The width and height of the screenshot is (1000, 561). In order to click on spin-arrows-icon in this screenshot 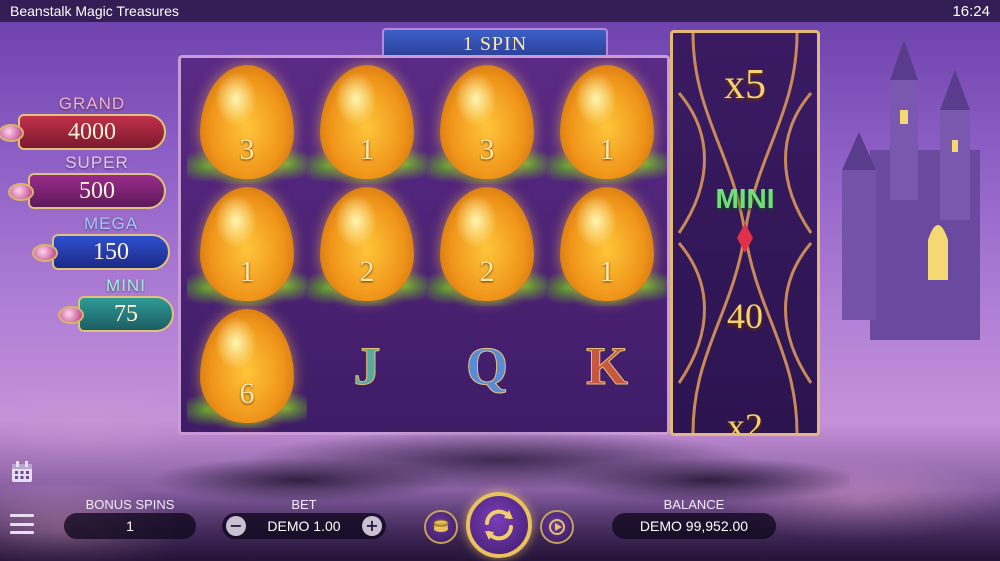, I will do `click(499, 525)`.